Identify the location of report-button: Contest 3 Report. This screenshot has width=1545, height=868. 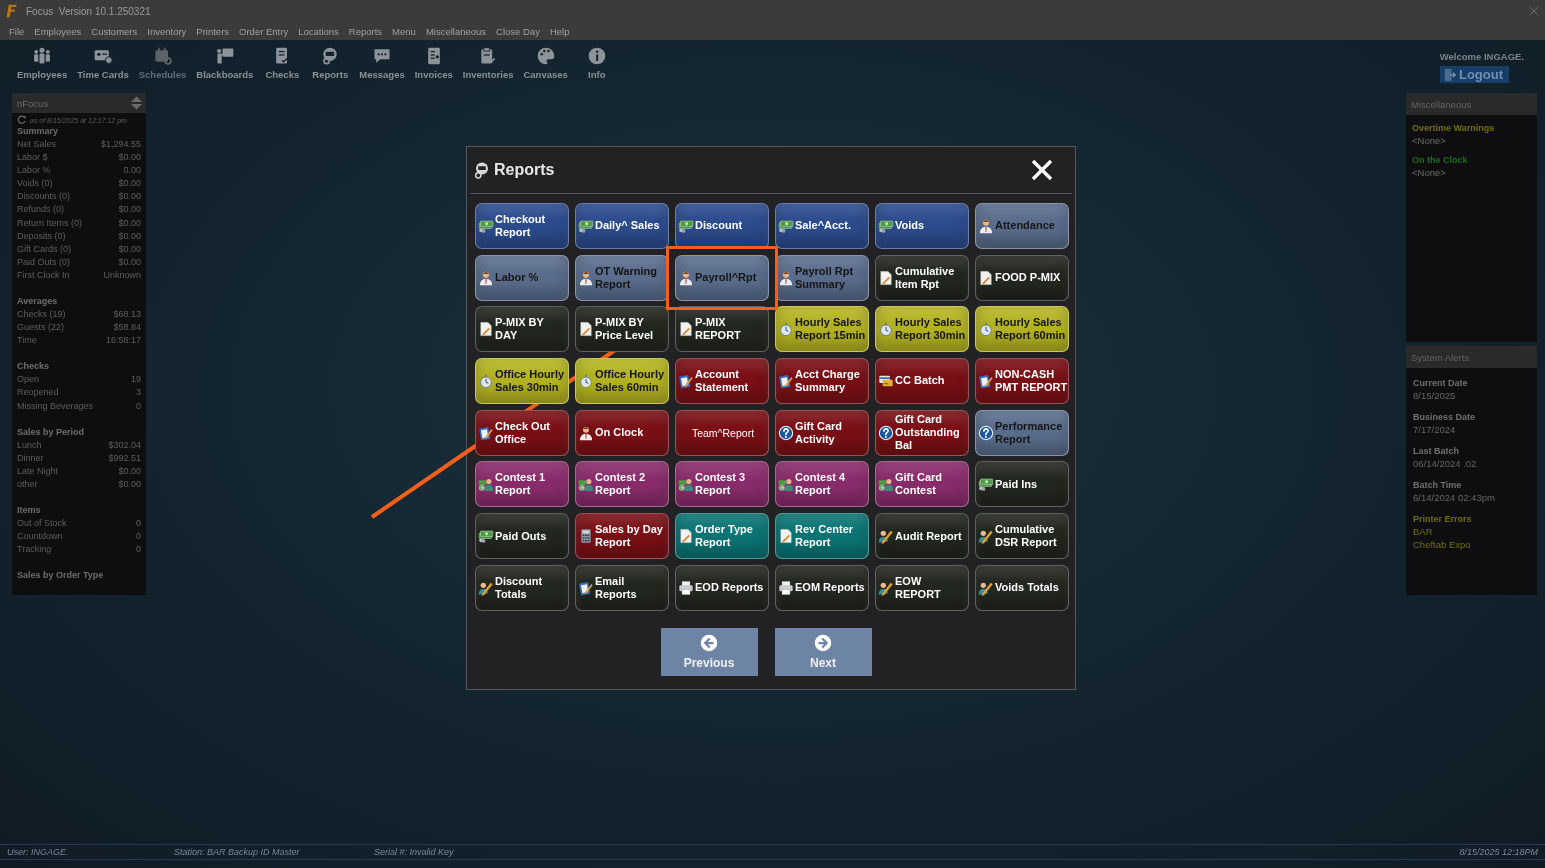
(722, 484).